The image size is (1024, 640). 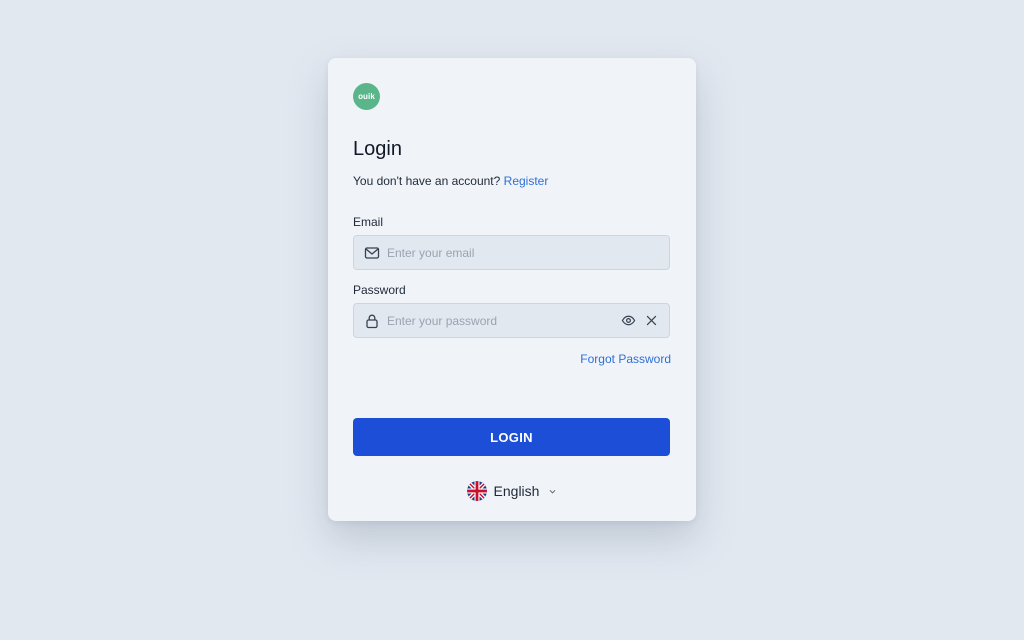 What do you see at coordinates (526, 181) in the screenshot?
I see `register-link: Register` at bounding box center [526, 181].